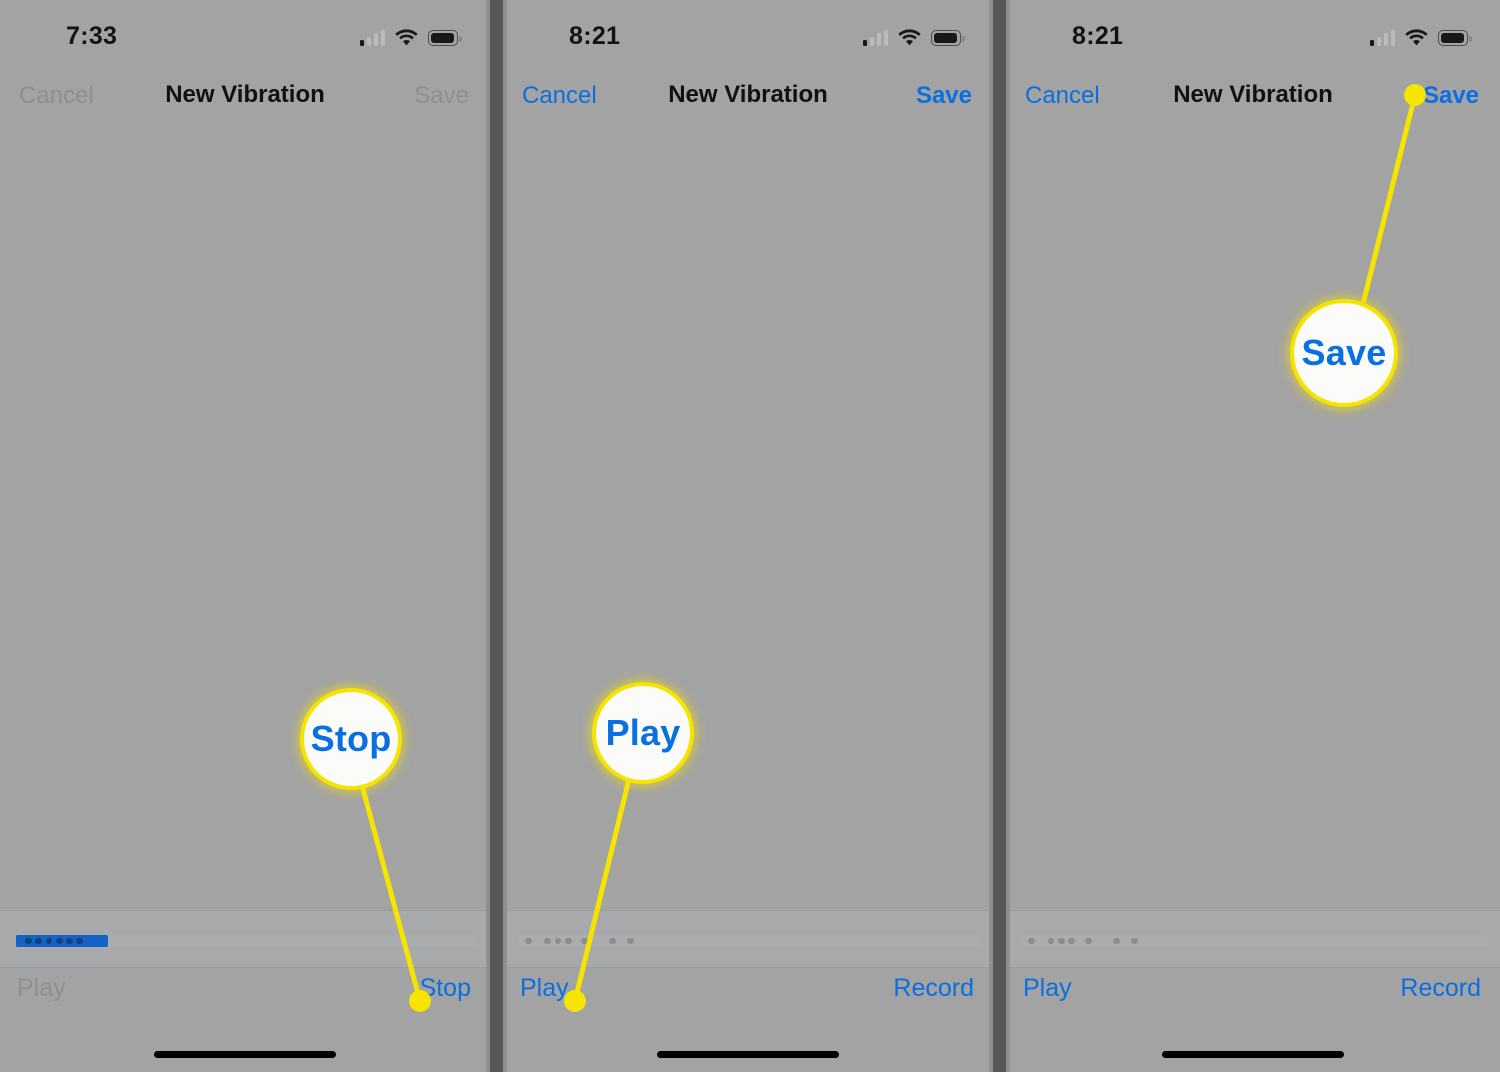 The height and width of the screenshot is (1072, 1500). I want to click on callout-bubble-save: Save, so click(1344, 353).